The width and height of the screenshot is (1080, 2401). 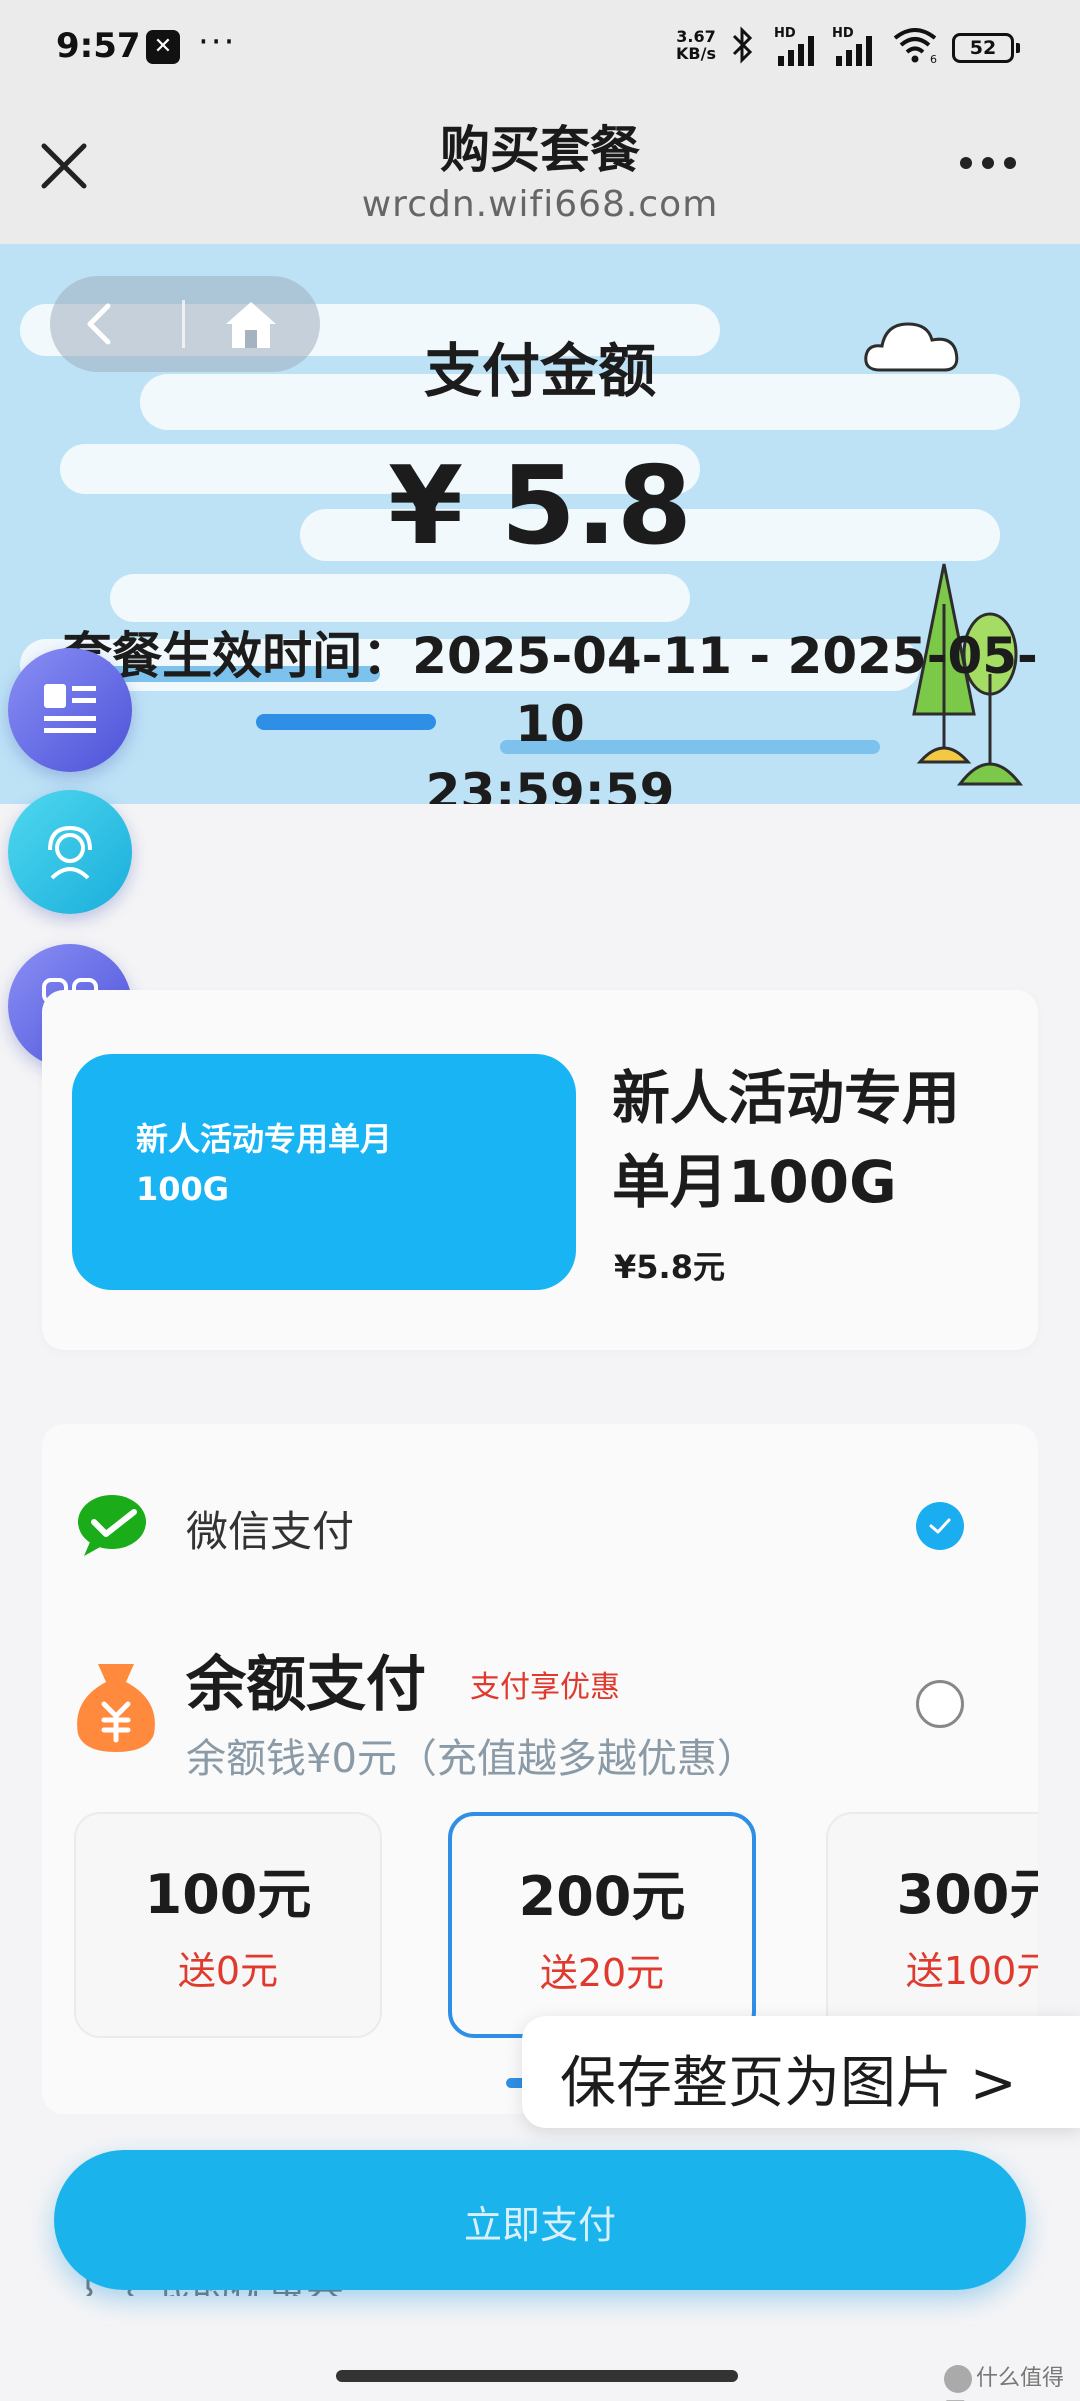 I want to click on recharge-amount: 200元, so click(x=602, y=1896).